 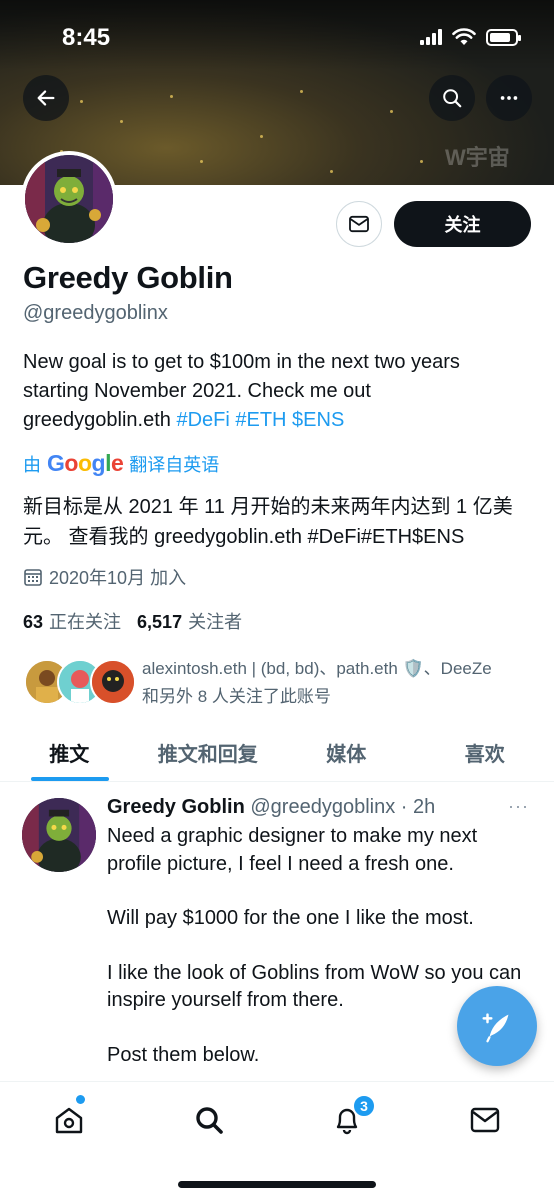 What do you see at coordinates (113, 682) in the screenshot?
I see `follower-avatar` at bounding box center [113, 682].